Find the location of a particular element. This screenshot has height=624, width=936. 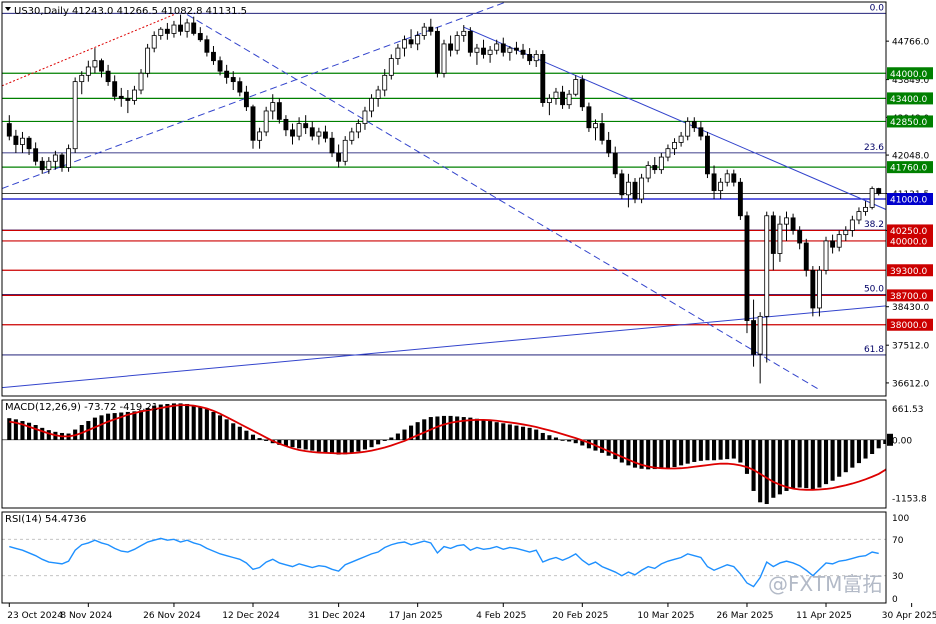

x-tick-label: 17 Jan 2025 is located at coordinates (416, 616).